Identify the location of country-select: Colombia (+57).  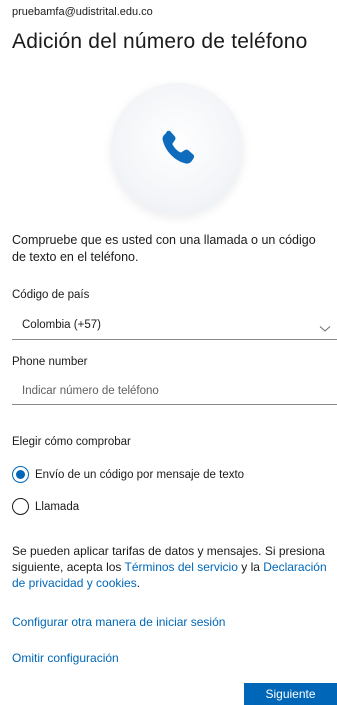
(174, 326).